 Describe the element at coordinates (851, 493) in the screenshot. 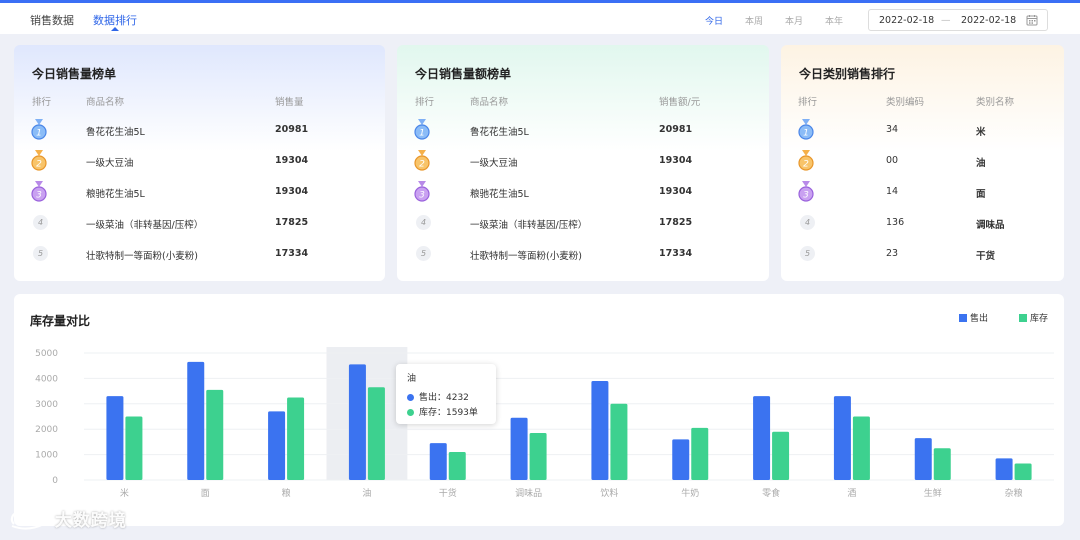

I see `x-tick-label: 酒` at that location.